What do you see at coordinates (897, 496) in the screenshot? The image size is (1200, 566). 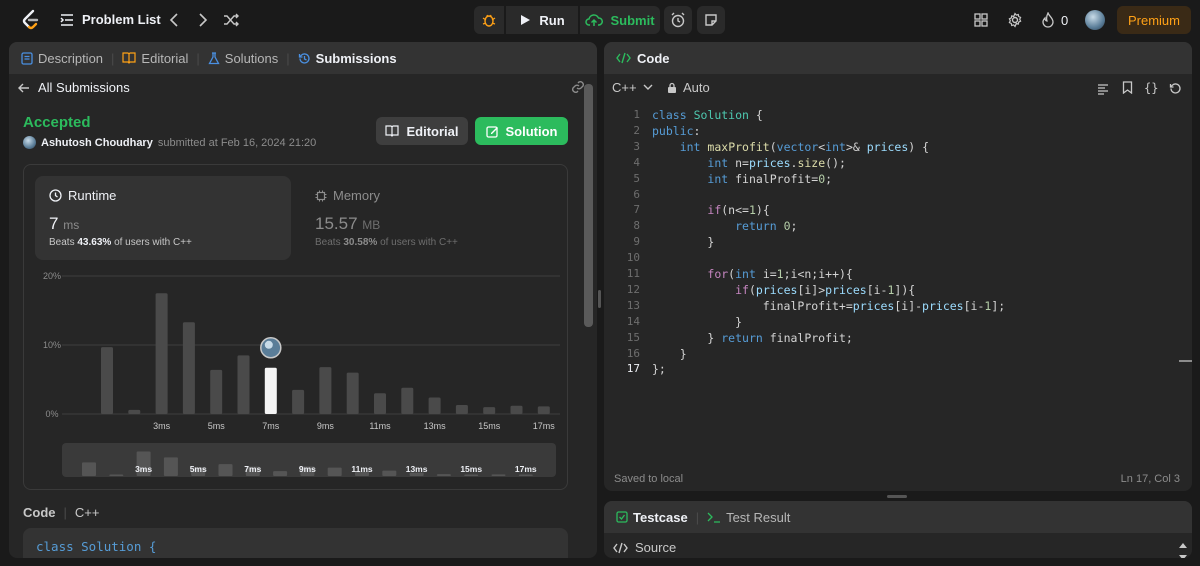 I see `horizontal-resize-handle` at bounding box center [897, 496].